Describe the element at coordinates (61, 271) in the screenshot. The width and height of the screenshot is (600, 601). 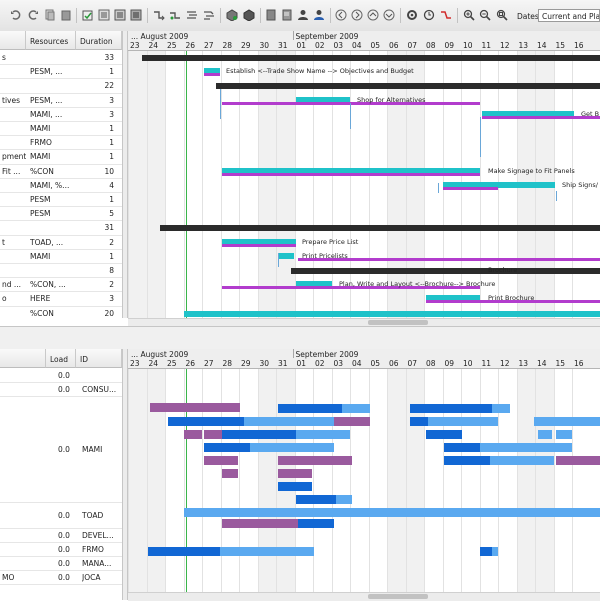
I see `task-row: 8` at that location.